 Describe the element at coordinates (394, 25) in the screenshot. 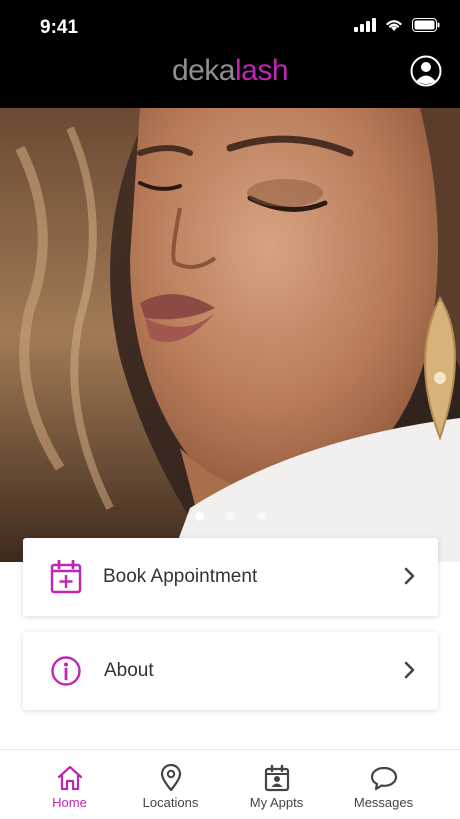

I see `wifi-icon` at that location.